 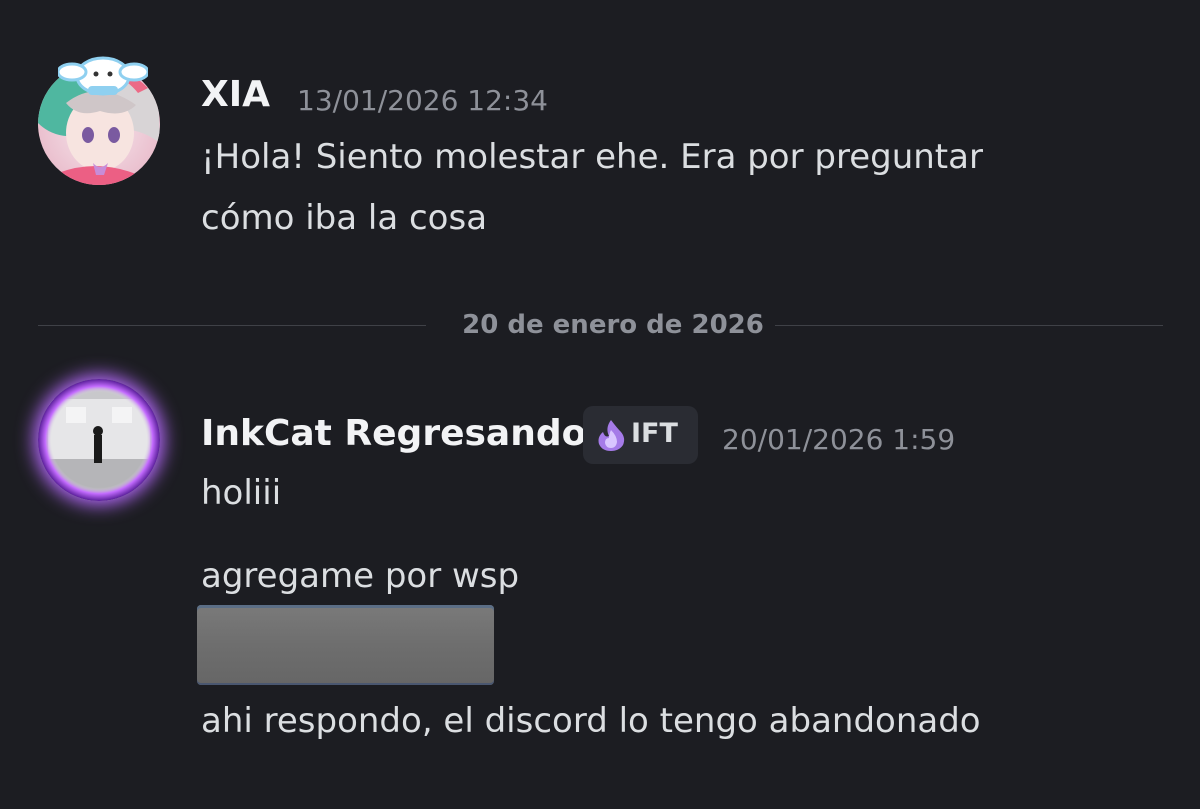 What do you see at coordinates (611, 435) in the screenshot?
I see `purple-flame-icon` at bounding box center [611, 435].